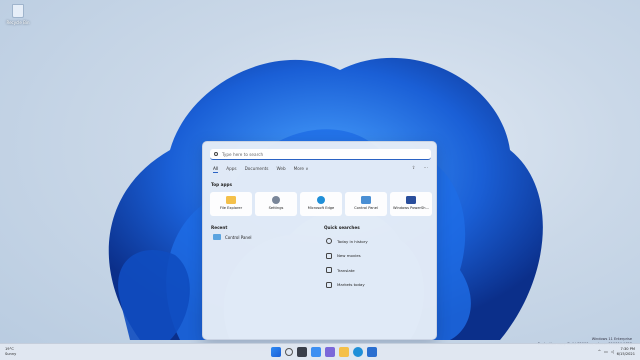 The width and height of the screenshot is (640, 360). What do you see at coordinates (221, 184) in the screenshot?
I see `top-apps-heading: Top apps` at bounding box center [221, 184].